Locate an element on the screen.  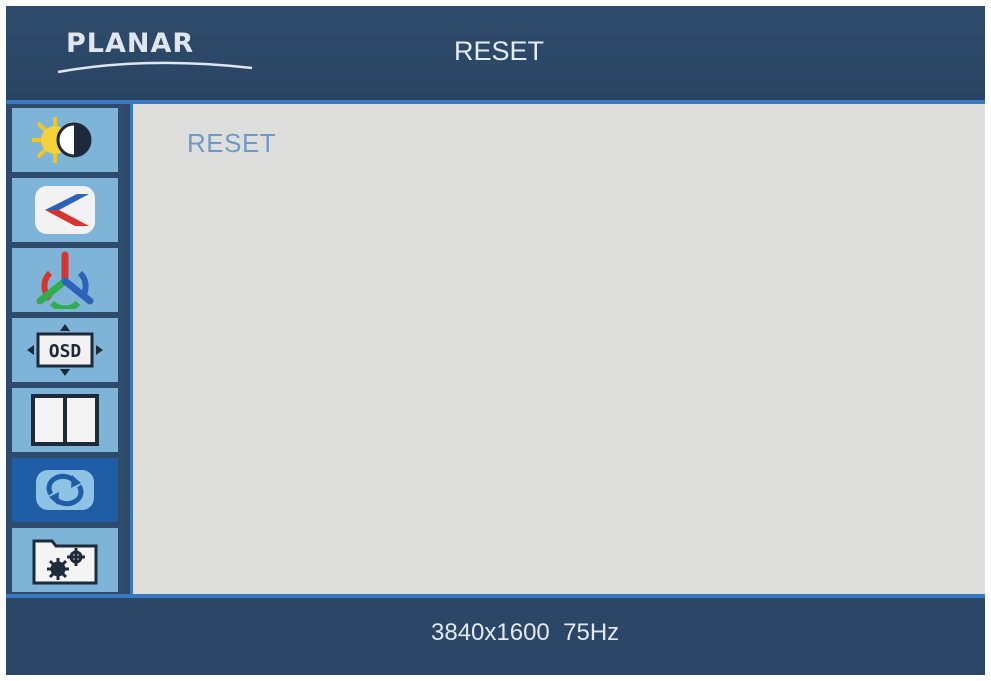
reset-icon is located at coordinates (65, 490).